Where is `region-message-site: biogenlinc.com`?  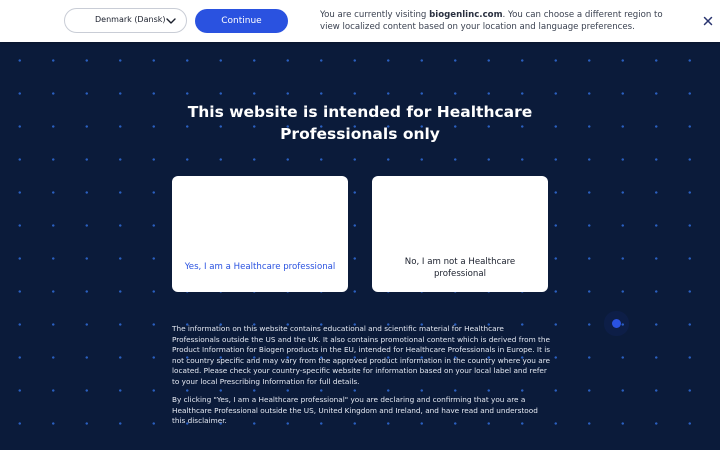
region-message-site: biogenlinc.com is located at coordinates (465, 15).